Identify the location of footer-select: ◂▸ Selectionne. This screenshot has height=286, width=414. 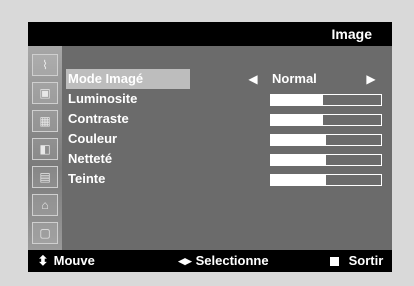
(223, 261).